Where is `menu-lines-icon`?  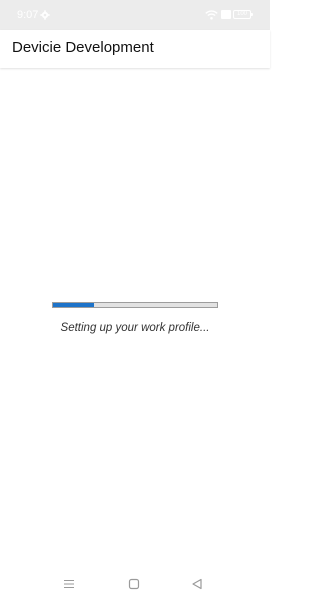 menu-lines-icon is located at coordinates (69, 583).